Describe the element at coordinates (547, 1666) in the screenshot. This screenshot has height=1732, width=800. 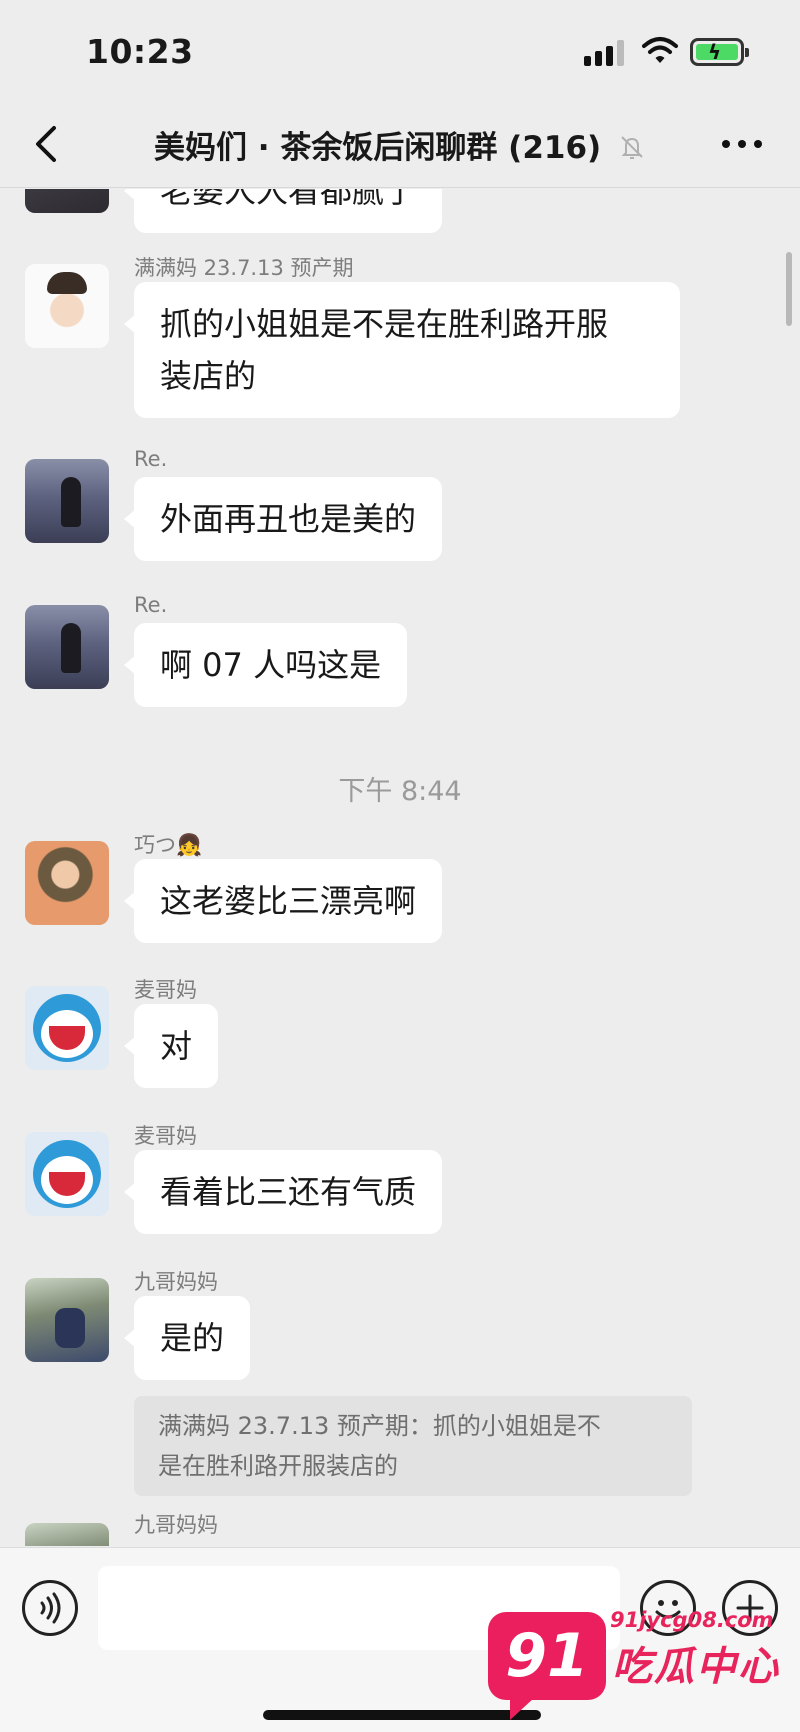
I see `watermark-badge: 91` at that location.